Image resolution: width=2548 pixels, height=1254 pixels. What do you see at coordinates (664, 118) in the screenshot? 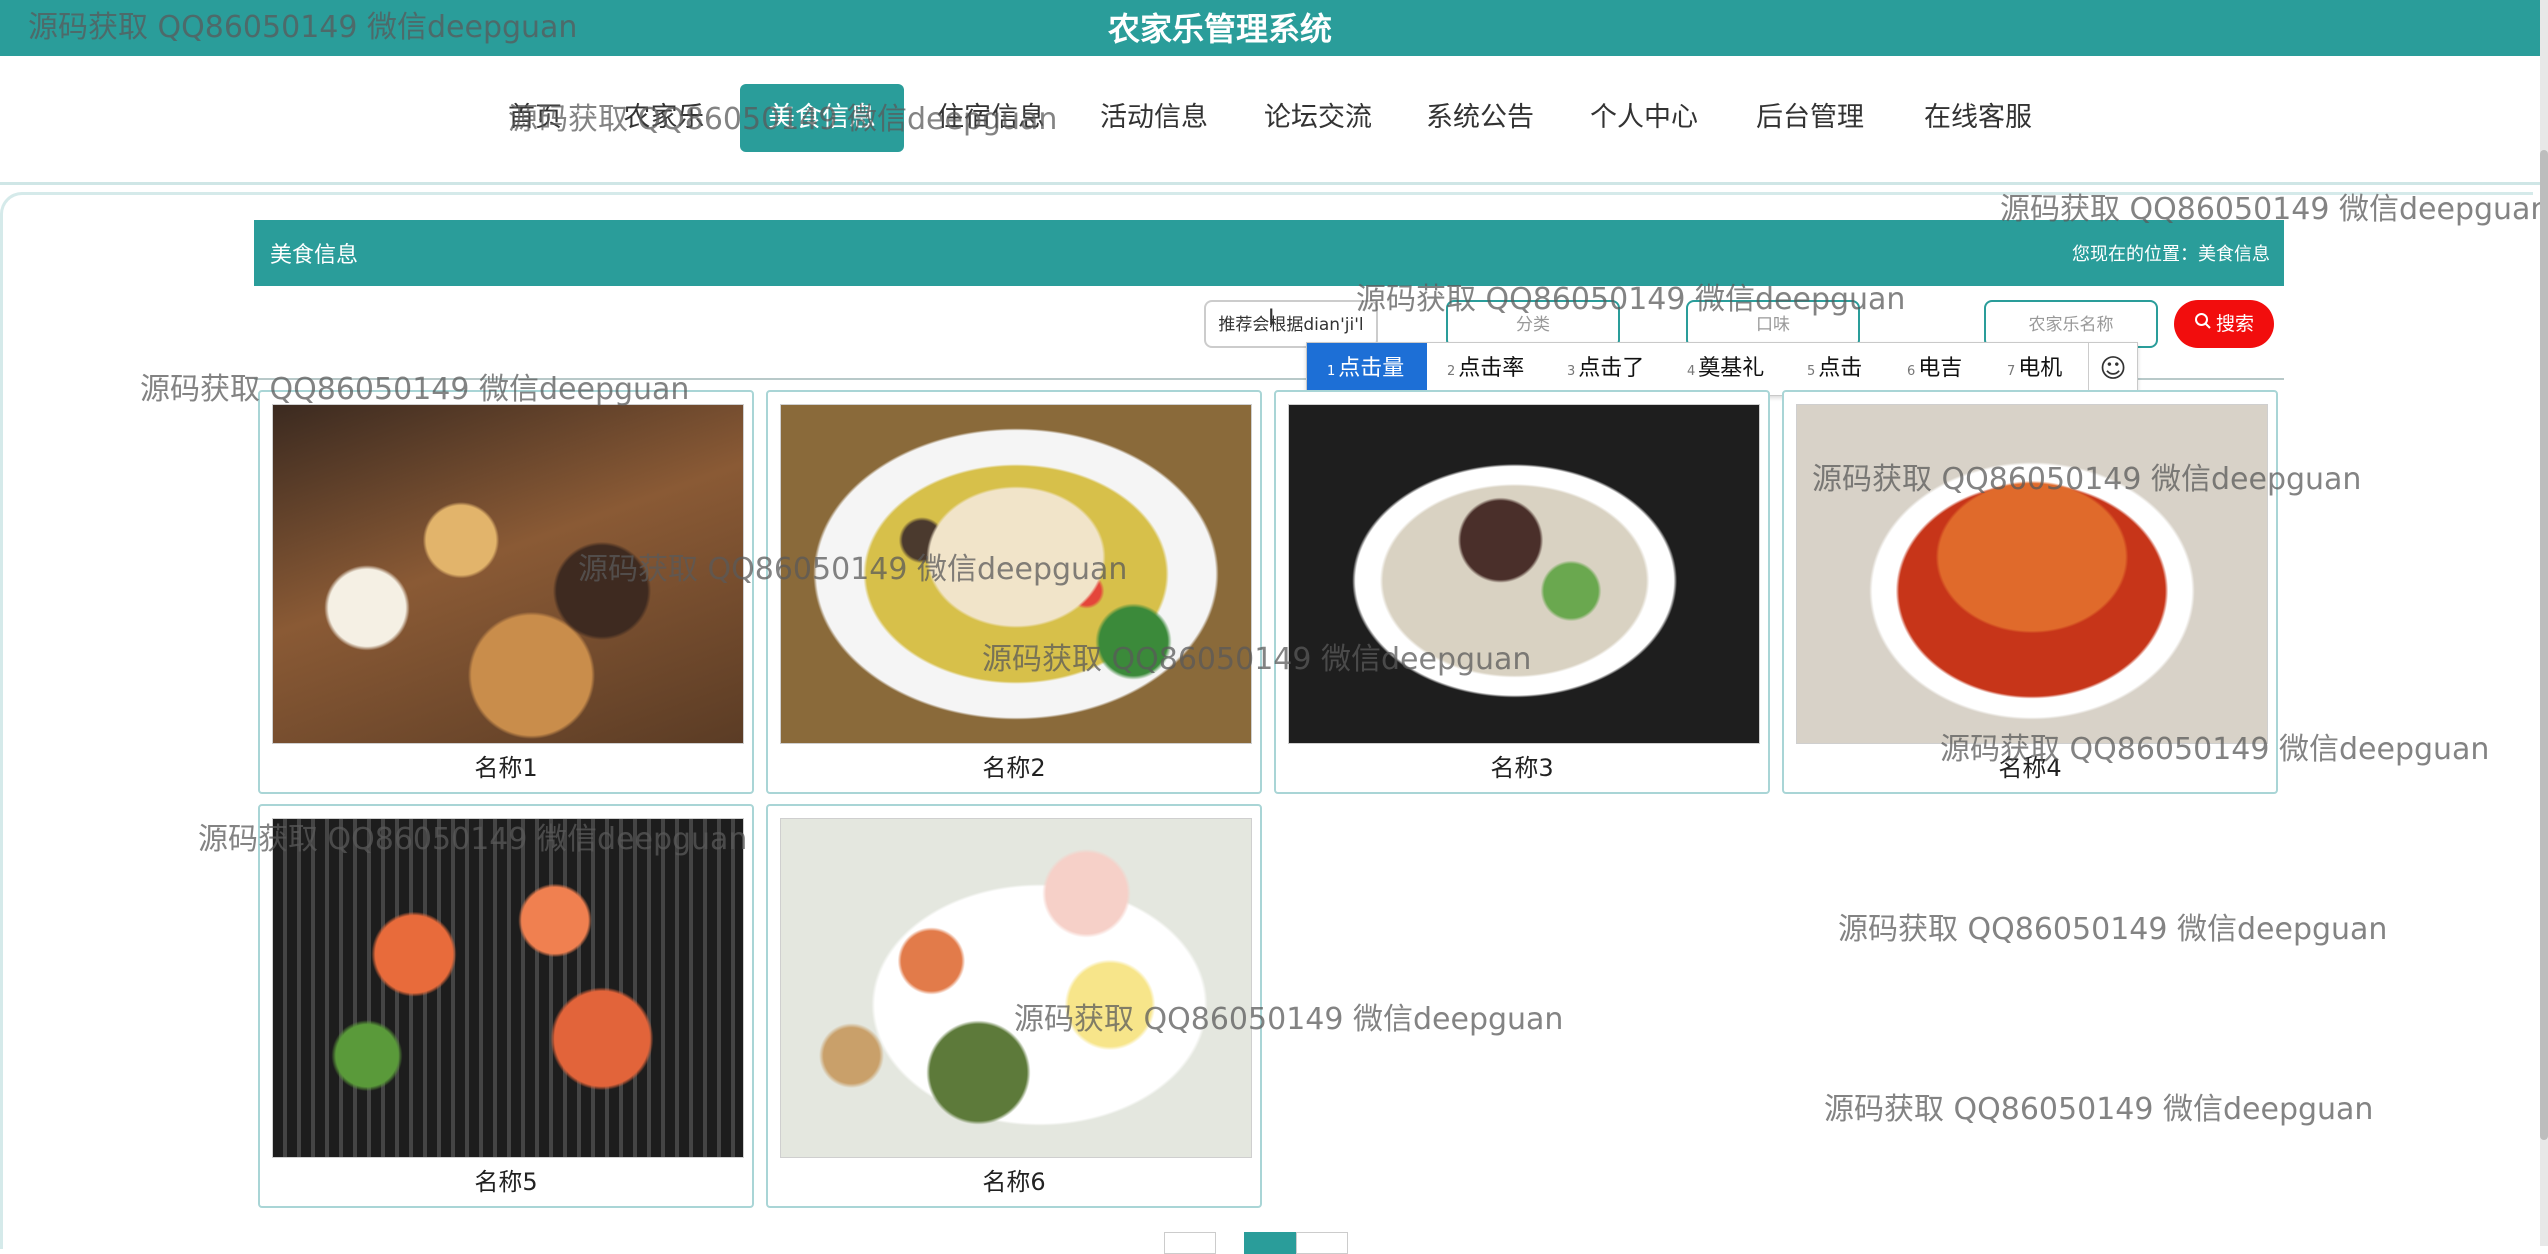
I see `nav-item-farmstay: 农家乐` at bounding box center [664, 118].